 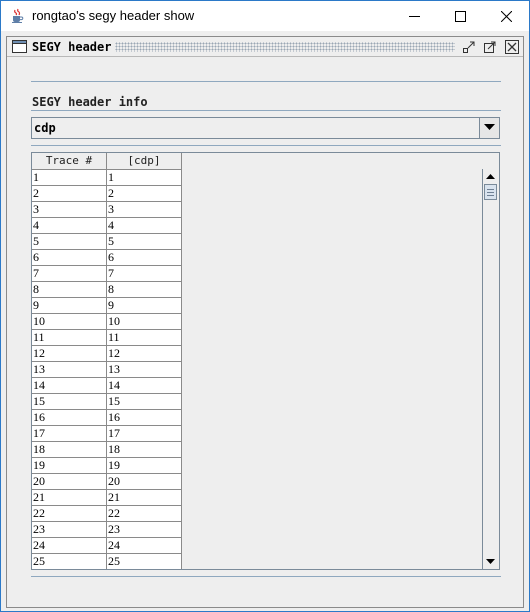 I want to click on cell-cdp-value: 5, so click(x=144, y=242).